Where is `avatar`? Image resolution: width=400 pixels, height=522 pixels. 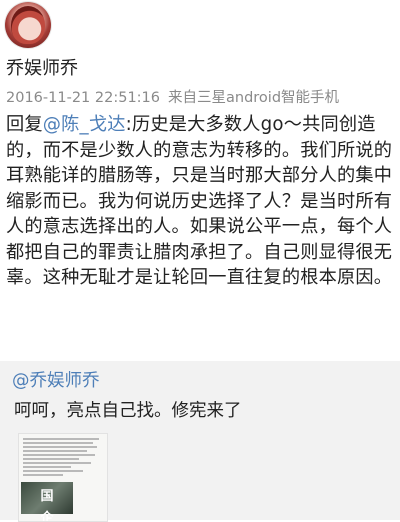 avatar is located at coordinates (28, 25).